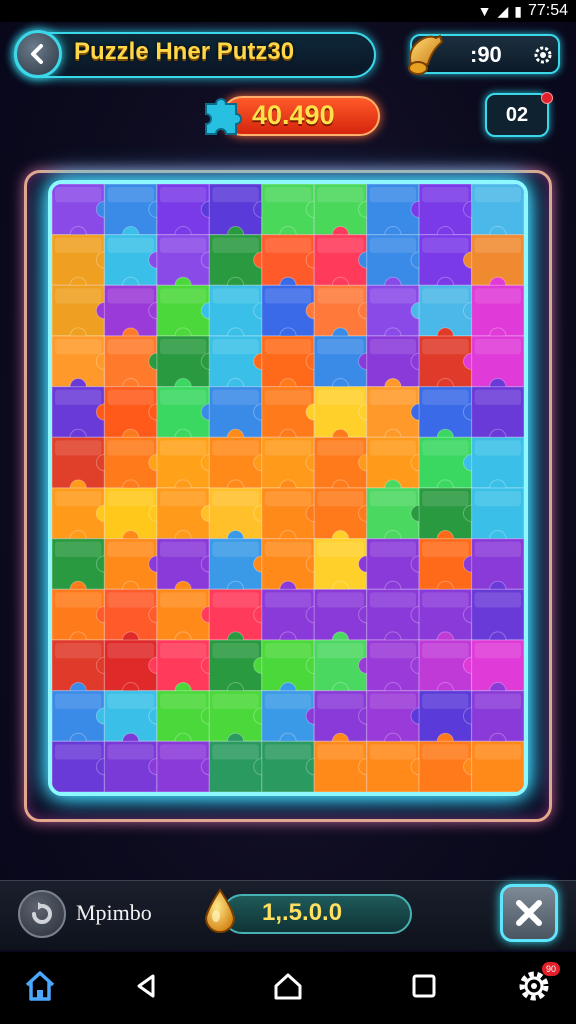 This screenshot has width=576, height=1024. Describe the element at coordinates (529, 913) in the screenshot. I see `close-button` at that location.